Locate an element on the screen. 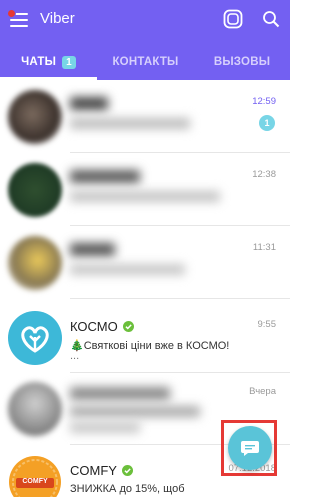 This screenshot has width=320, height=497. tab-bar: ЧАТЫ 1 КОНТАКТЫ ВЫЗОВЫ is located at coordinates (145, 62).